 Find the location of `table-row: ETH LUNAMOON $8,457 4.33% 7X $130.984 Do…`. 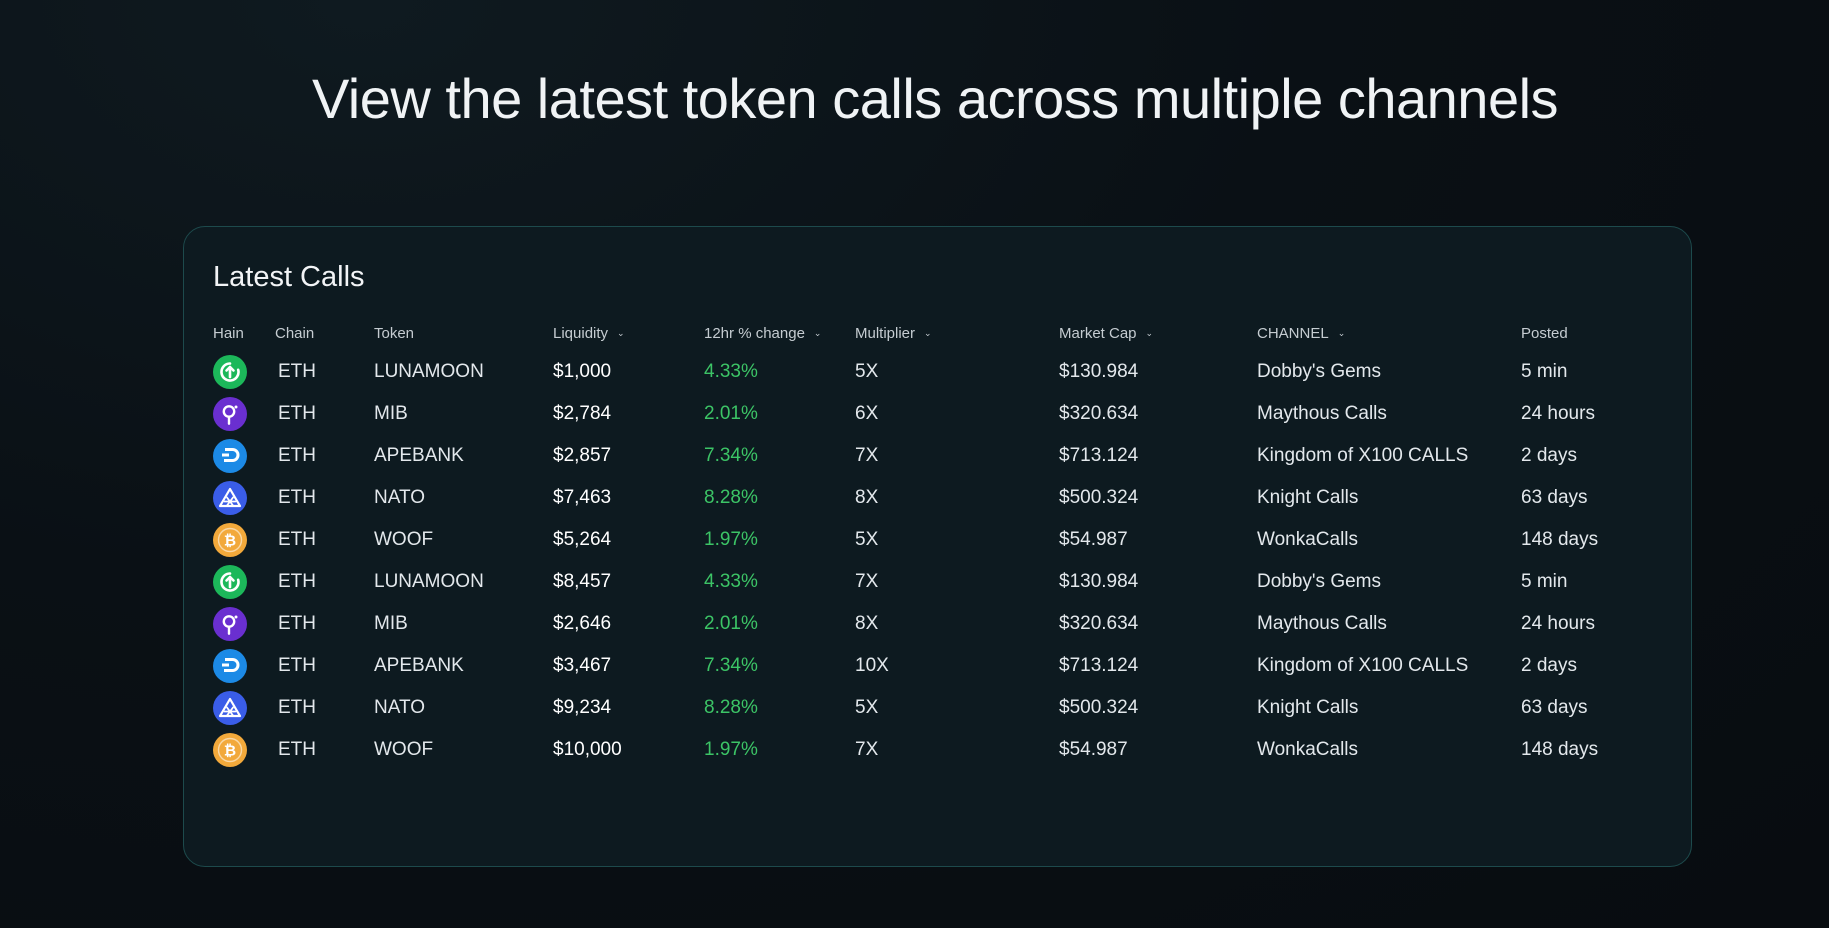

table-row: ETH LUNAMOON $8,457 4.33% 7X $130.984 Do… is located at coordinates (937, 582).